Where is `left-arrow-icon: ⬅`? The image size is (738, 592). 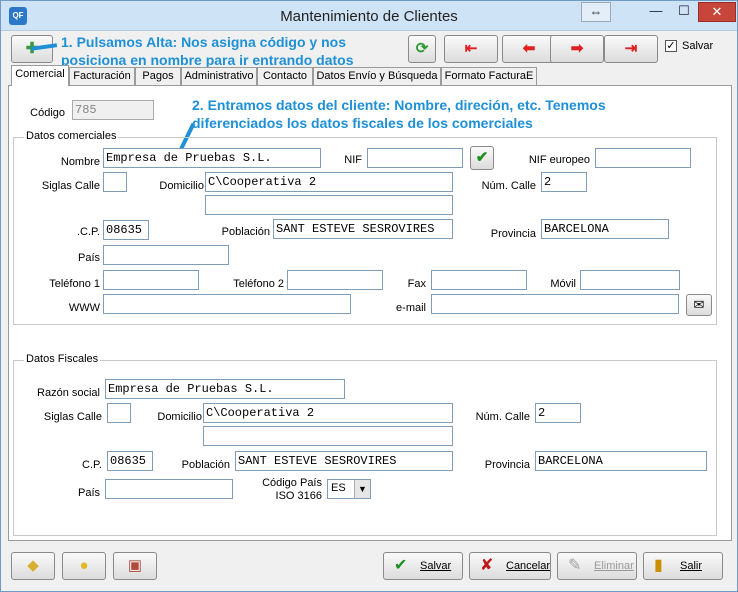 left-arrow-icon: ⬅ is located at coordinates (529, 48).